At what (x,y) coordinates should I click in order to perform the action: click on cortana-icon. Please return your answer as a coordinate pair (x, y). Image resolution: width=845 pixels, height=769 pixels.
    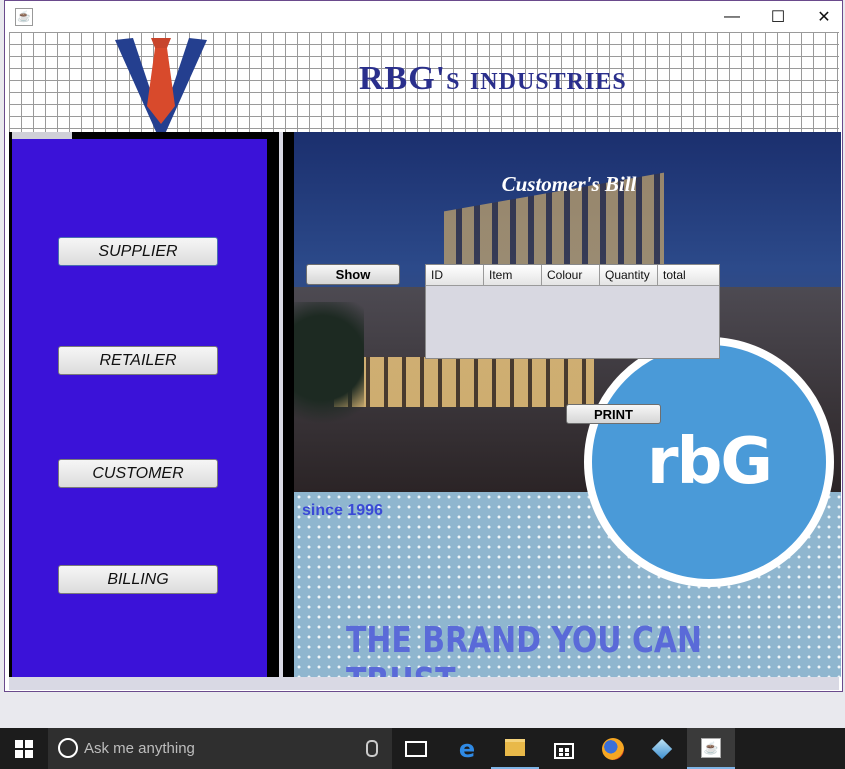
    Looking at the image, I should click on (68, 748).